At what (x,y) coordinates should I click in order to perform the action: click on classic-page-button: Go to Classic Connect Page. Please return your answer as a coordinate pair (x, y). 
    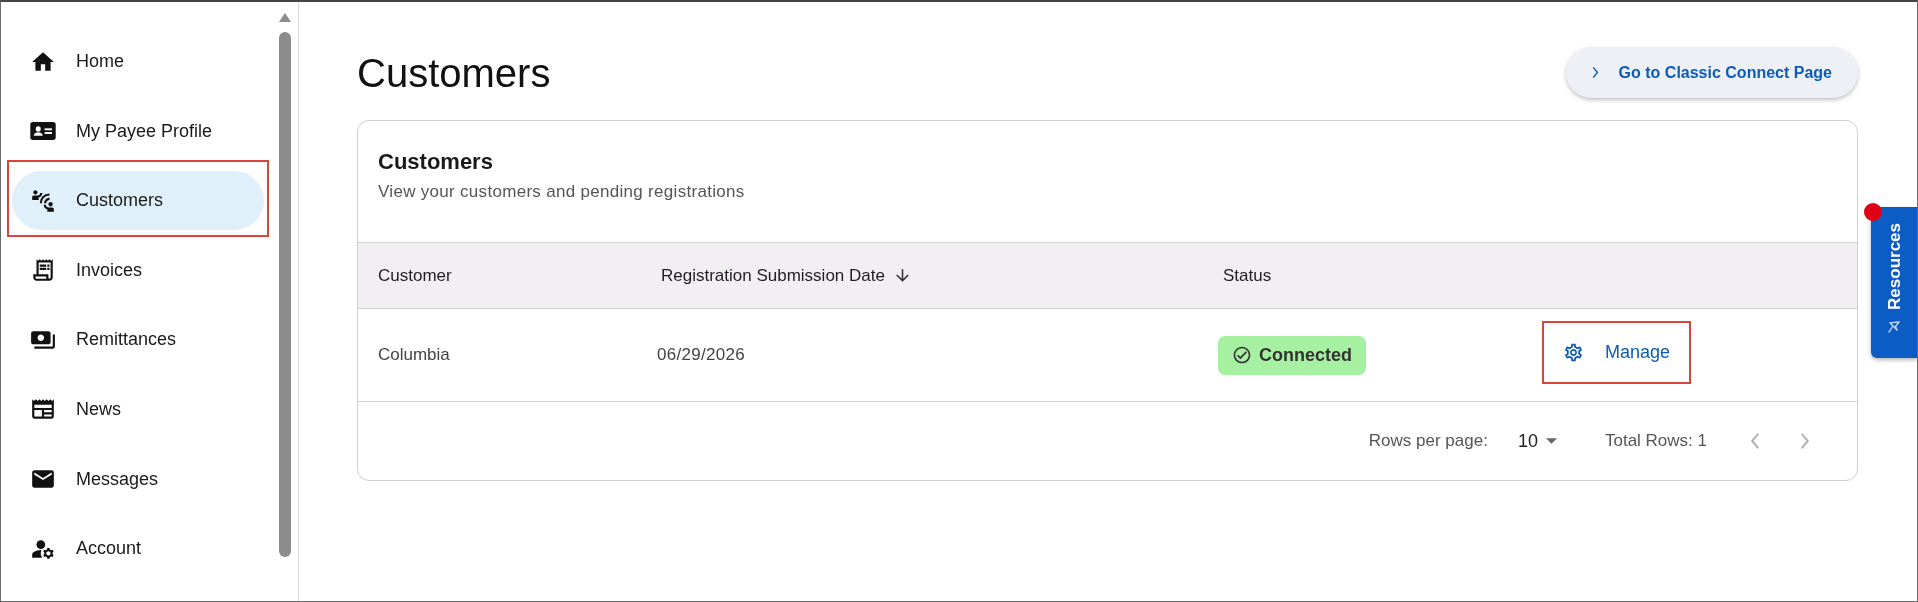
    Looking at the image, I should click on (1711, 72).